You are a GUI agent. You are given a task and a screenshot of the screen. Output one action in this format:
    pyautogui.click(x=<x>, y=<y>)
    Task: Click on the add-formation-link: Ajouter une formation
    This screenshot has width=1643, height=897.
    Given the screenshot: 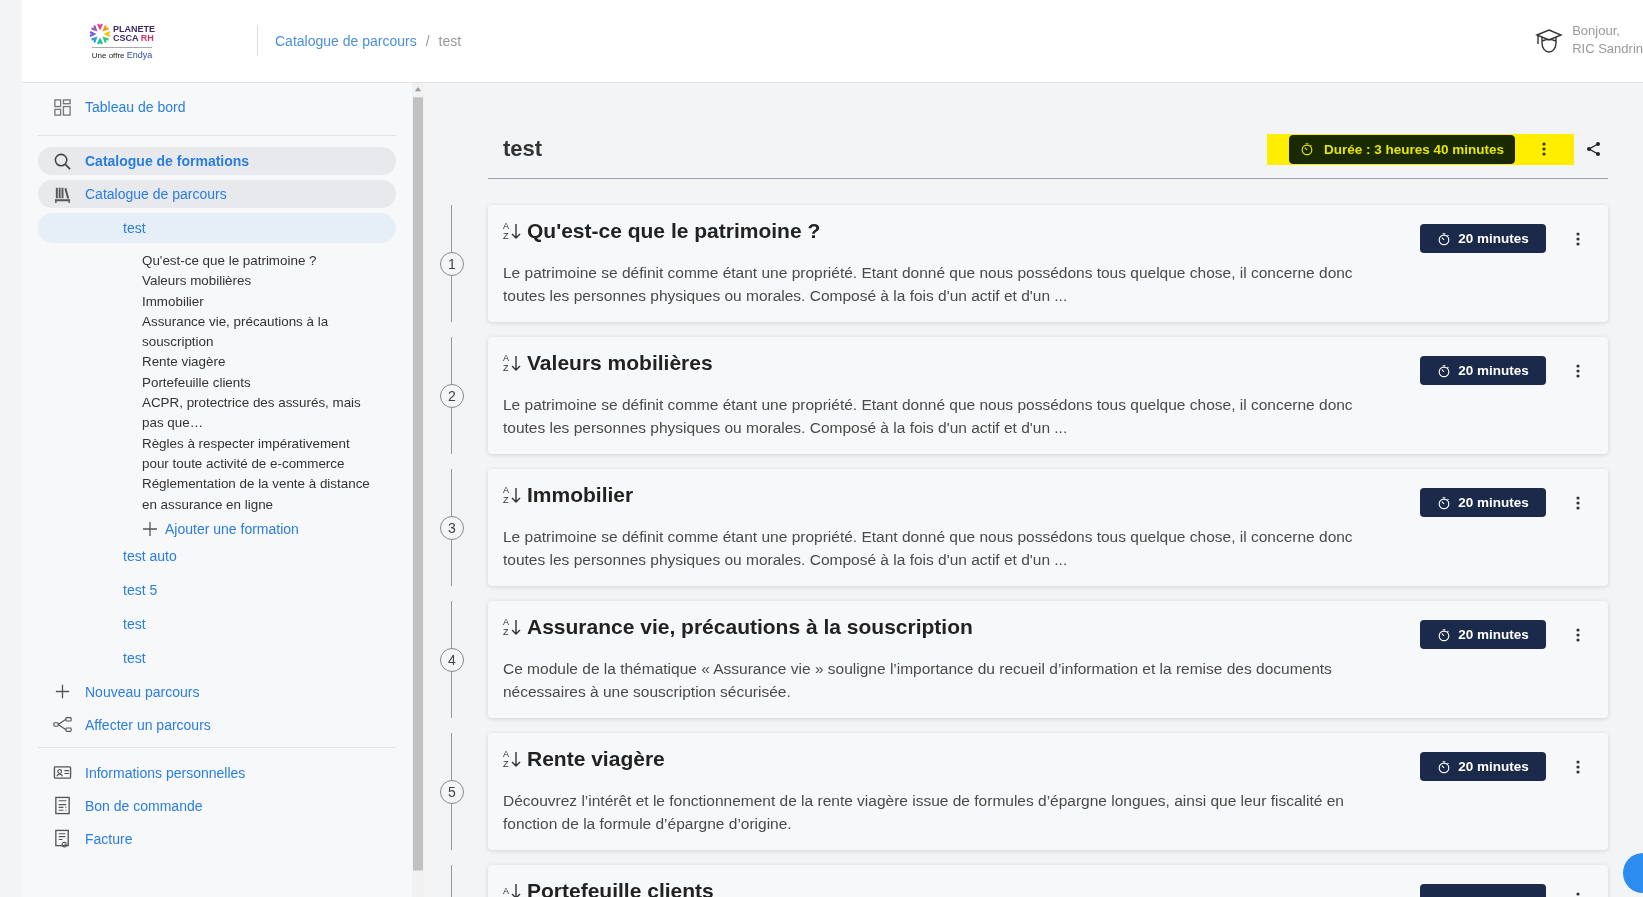 What is the action you would take?
    pyautogui.click(x=269, y=528)
    